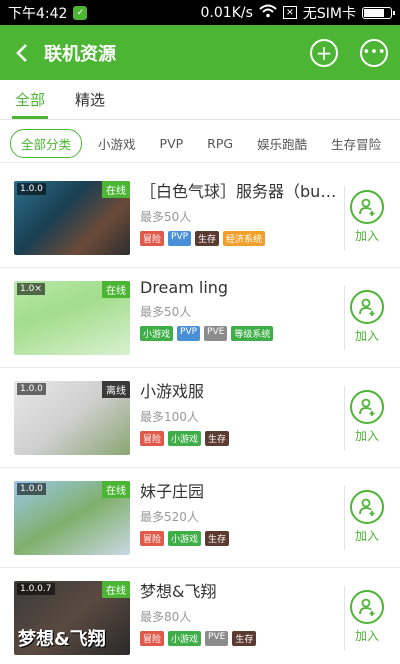 The width and height of the screenshot is (400, 664). I want to click on battery-icon, so click(378, 12).